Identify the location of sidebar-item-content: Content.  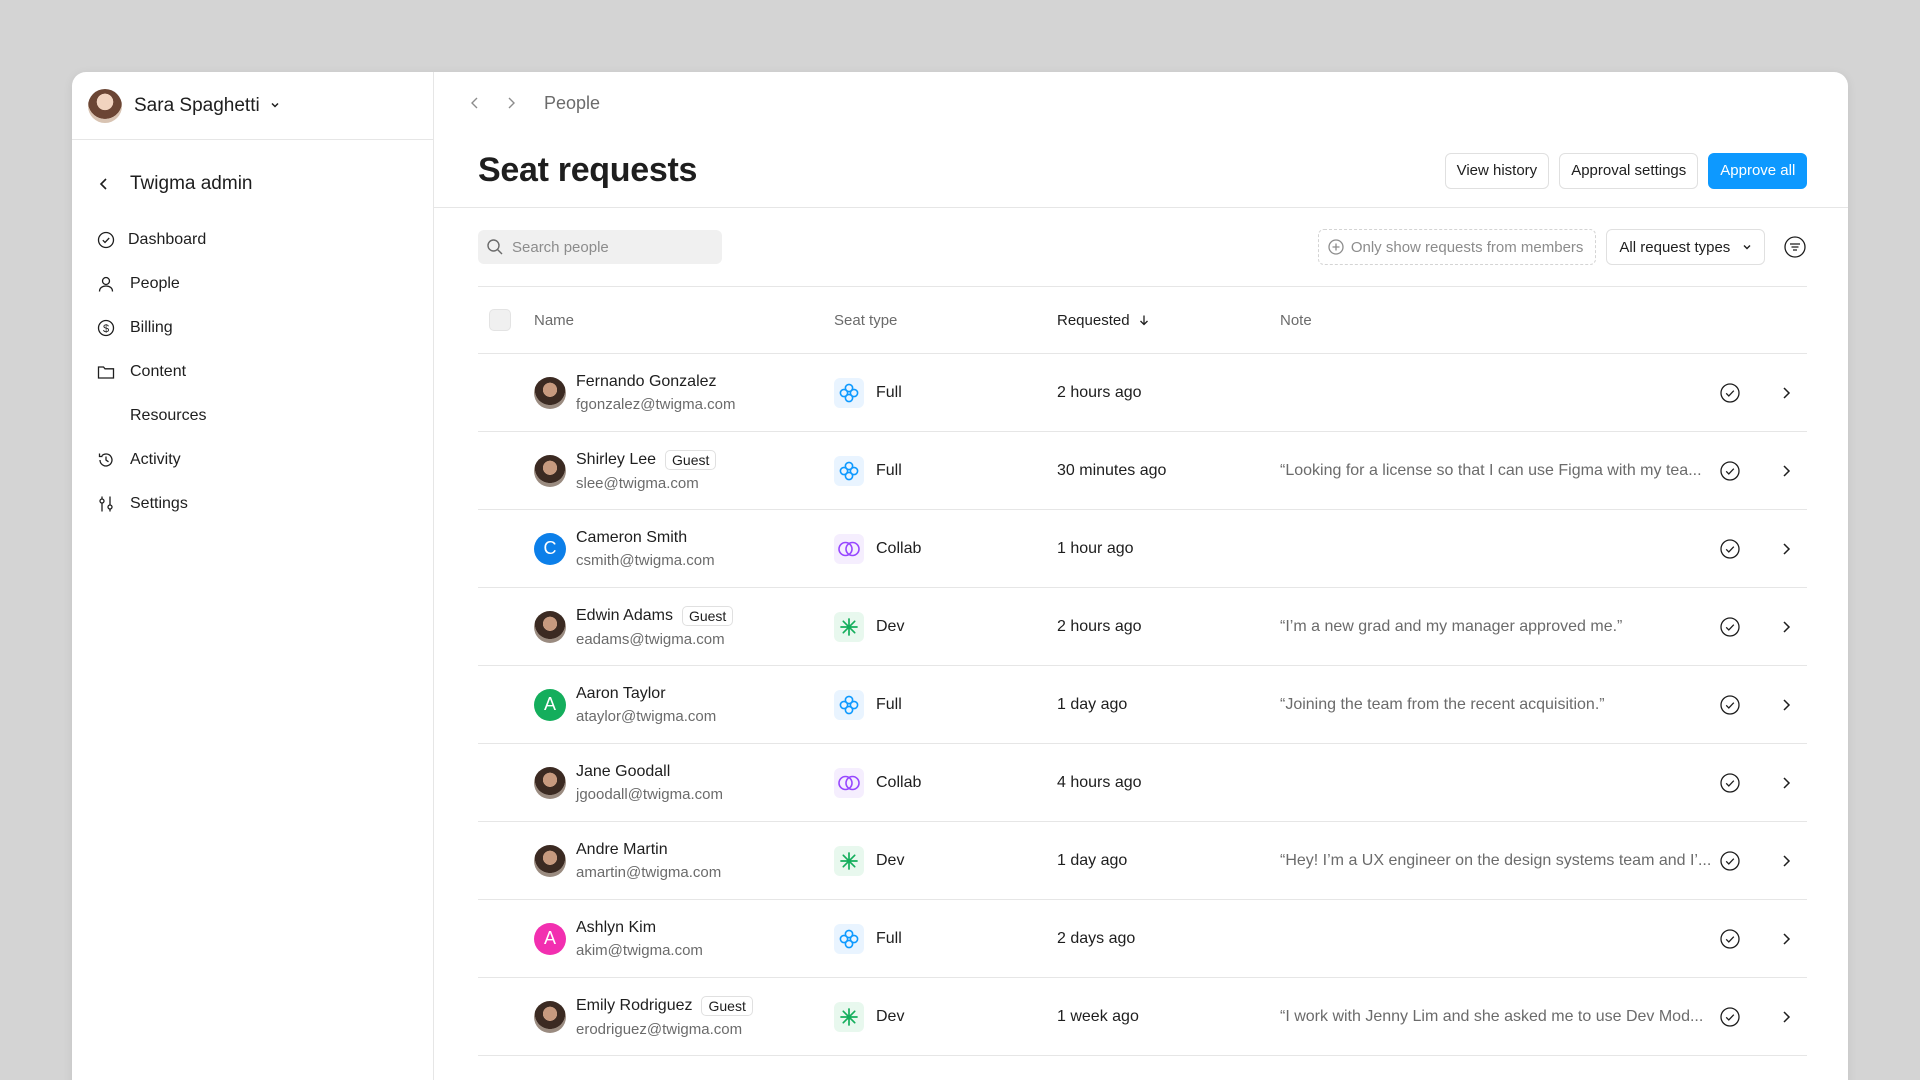
(252, 372).